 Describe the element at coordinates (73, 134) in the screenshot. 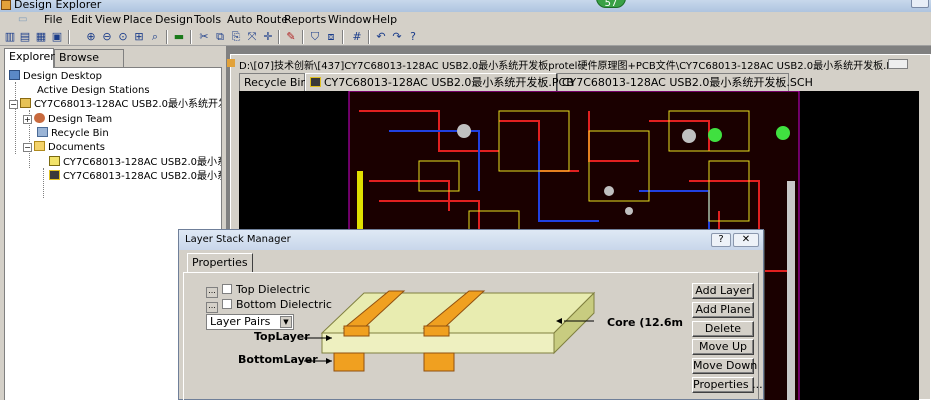

I see `tree-item-recycle-bin: Recycle Bin` at that location.